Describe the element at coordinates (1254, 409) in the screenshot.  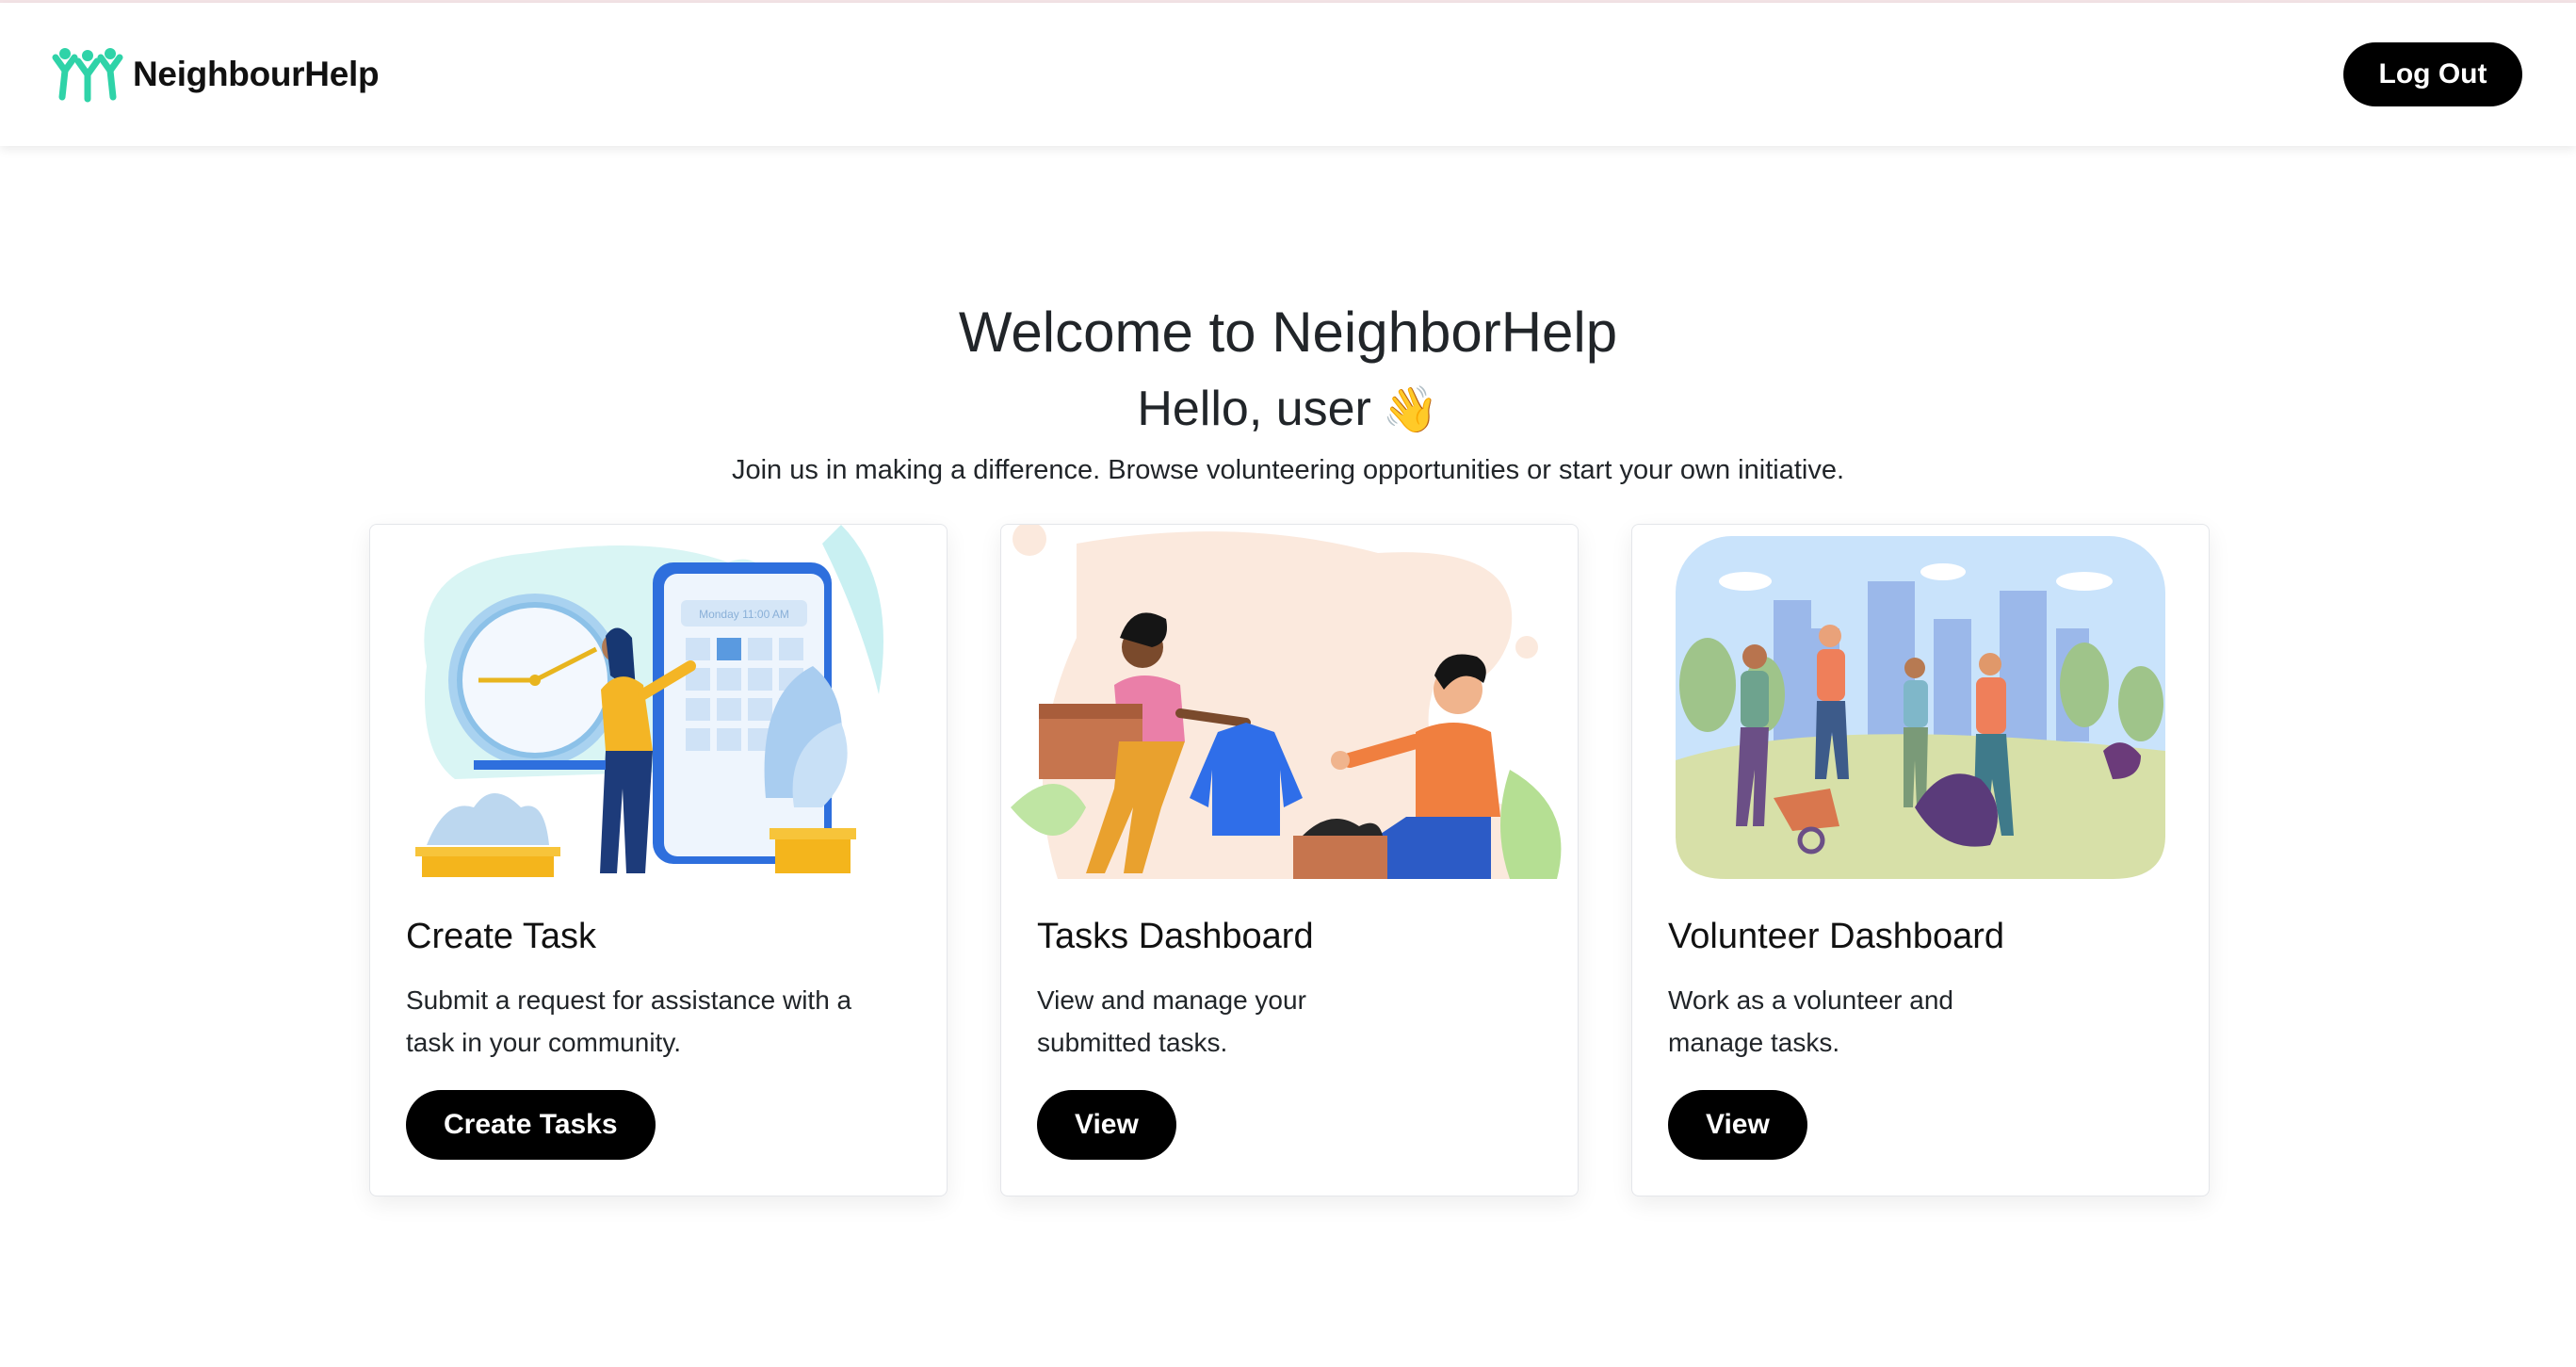
I see `greeting-text: Hello, user` at that location.